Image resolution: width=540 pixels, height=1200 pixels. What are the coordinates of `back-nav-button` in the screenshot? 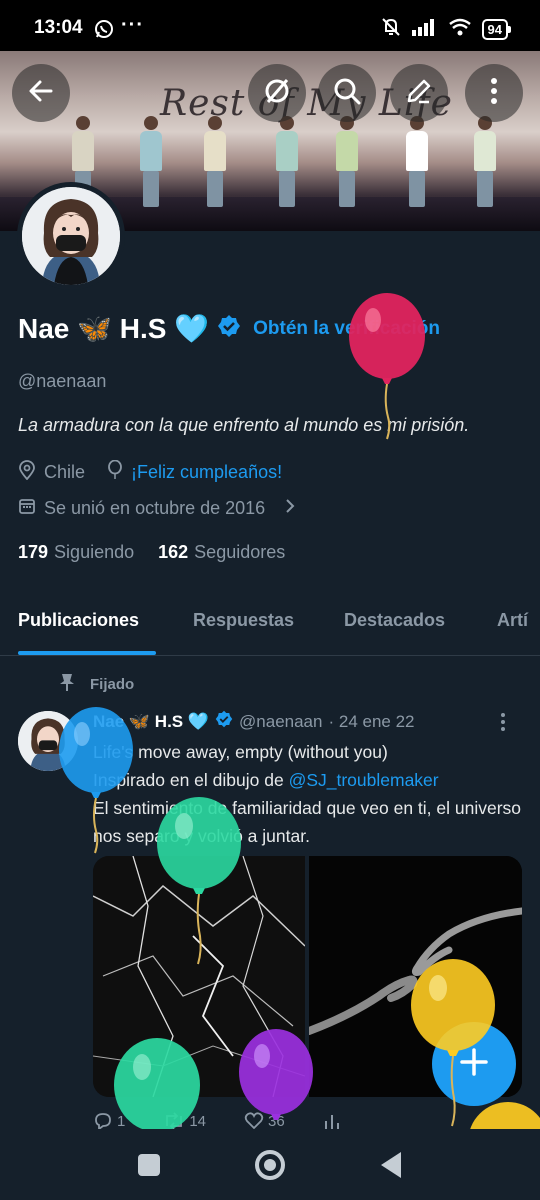 It's located at (391, 1165).